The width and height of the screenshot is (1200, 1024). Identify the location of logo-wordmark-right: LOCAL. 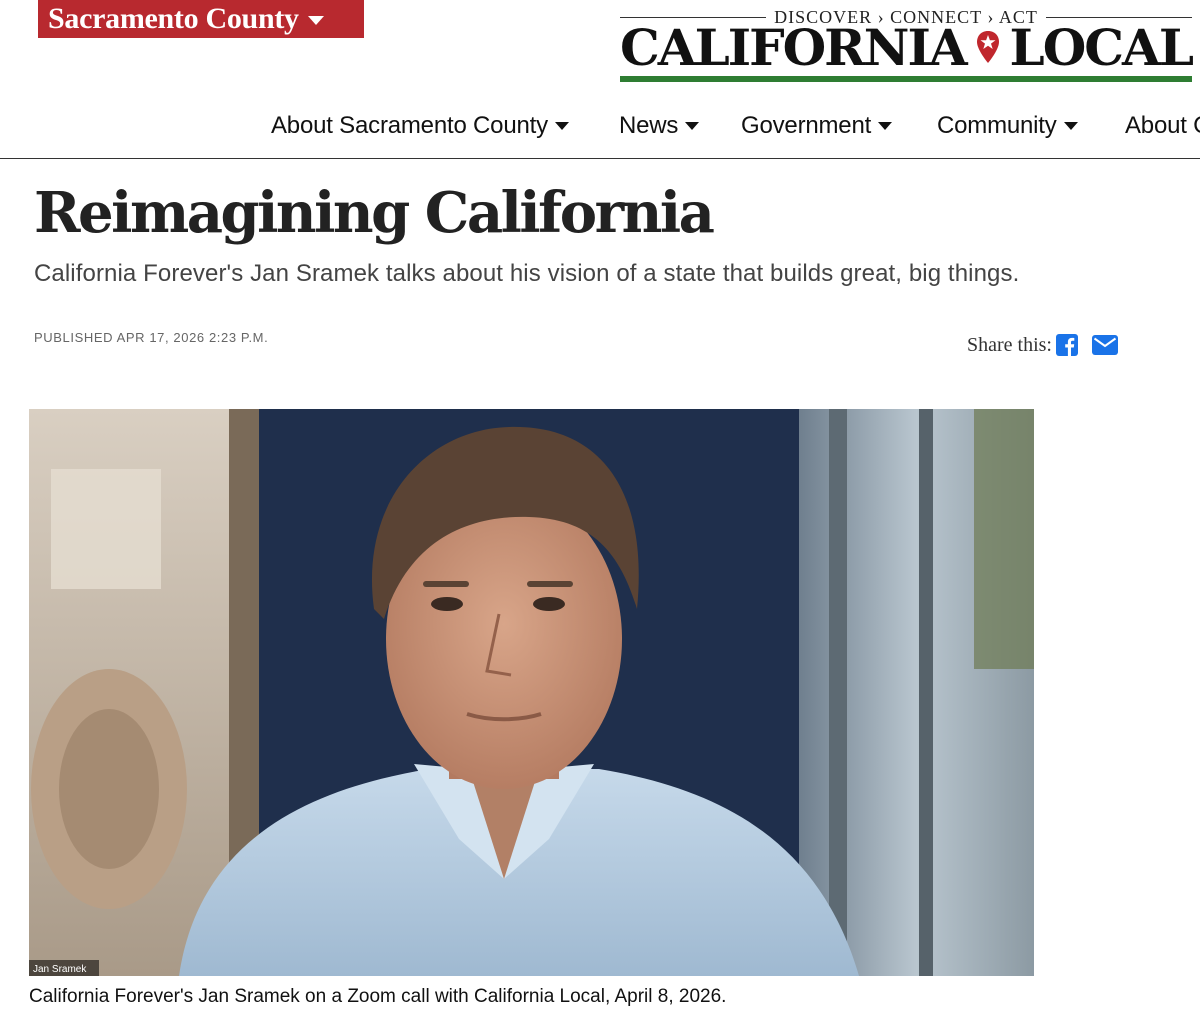
(1101, 47).